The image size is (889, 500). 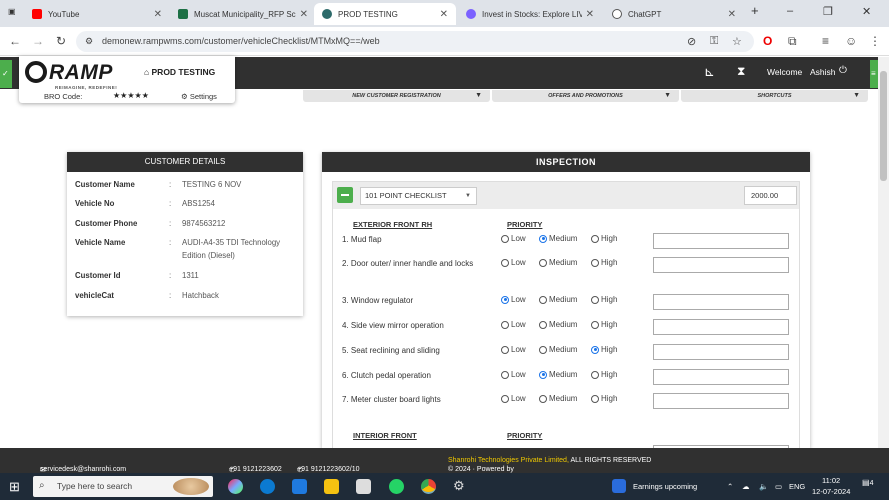 I want to click on analytics-icon: ⊾, so click(x=709, y=72).